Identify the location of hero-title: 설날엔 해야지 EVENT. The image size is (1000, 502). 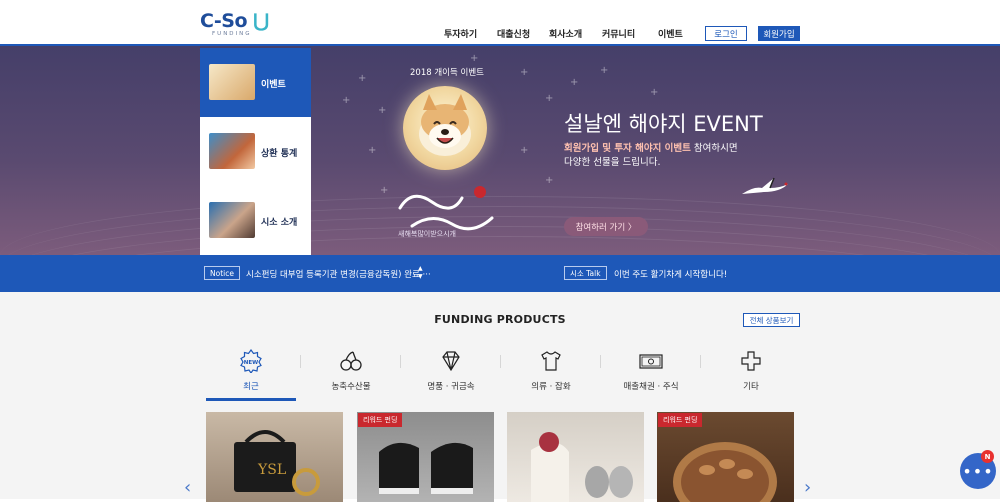
(663, 124).